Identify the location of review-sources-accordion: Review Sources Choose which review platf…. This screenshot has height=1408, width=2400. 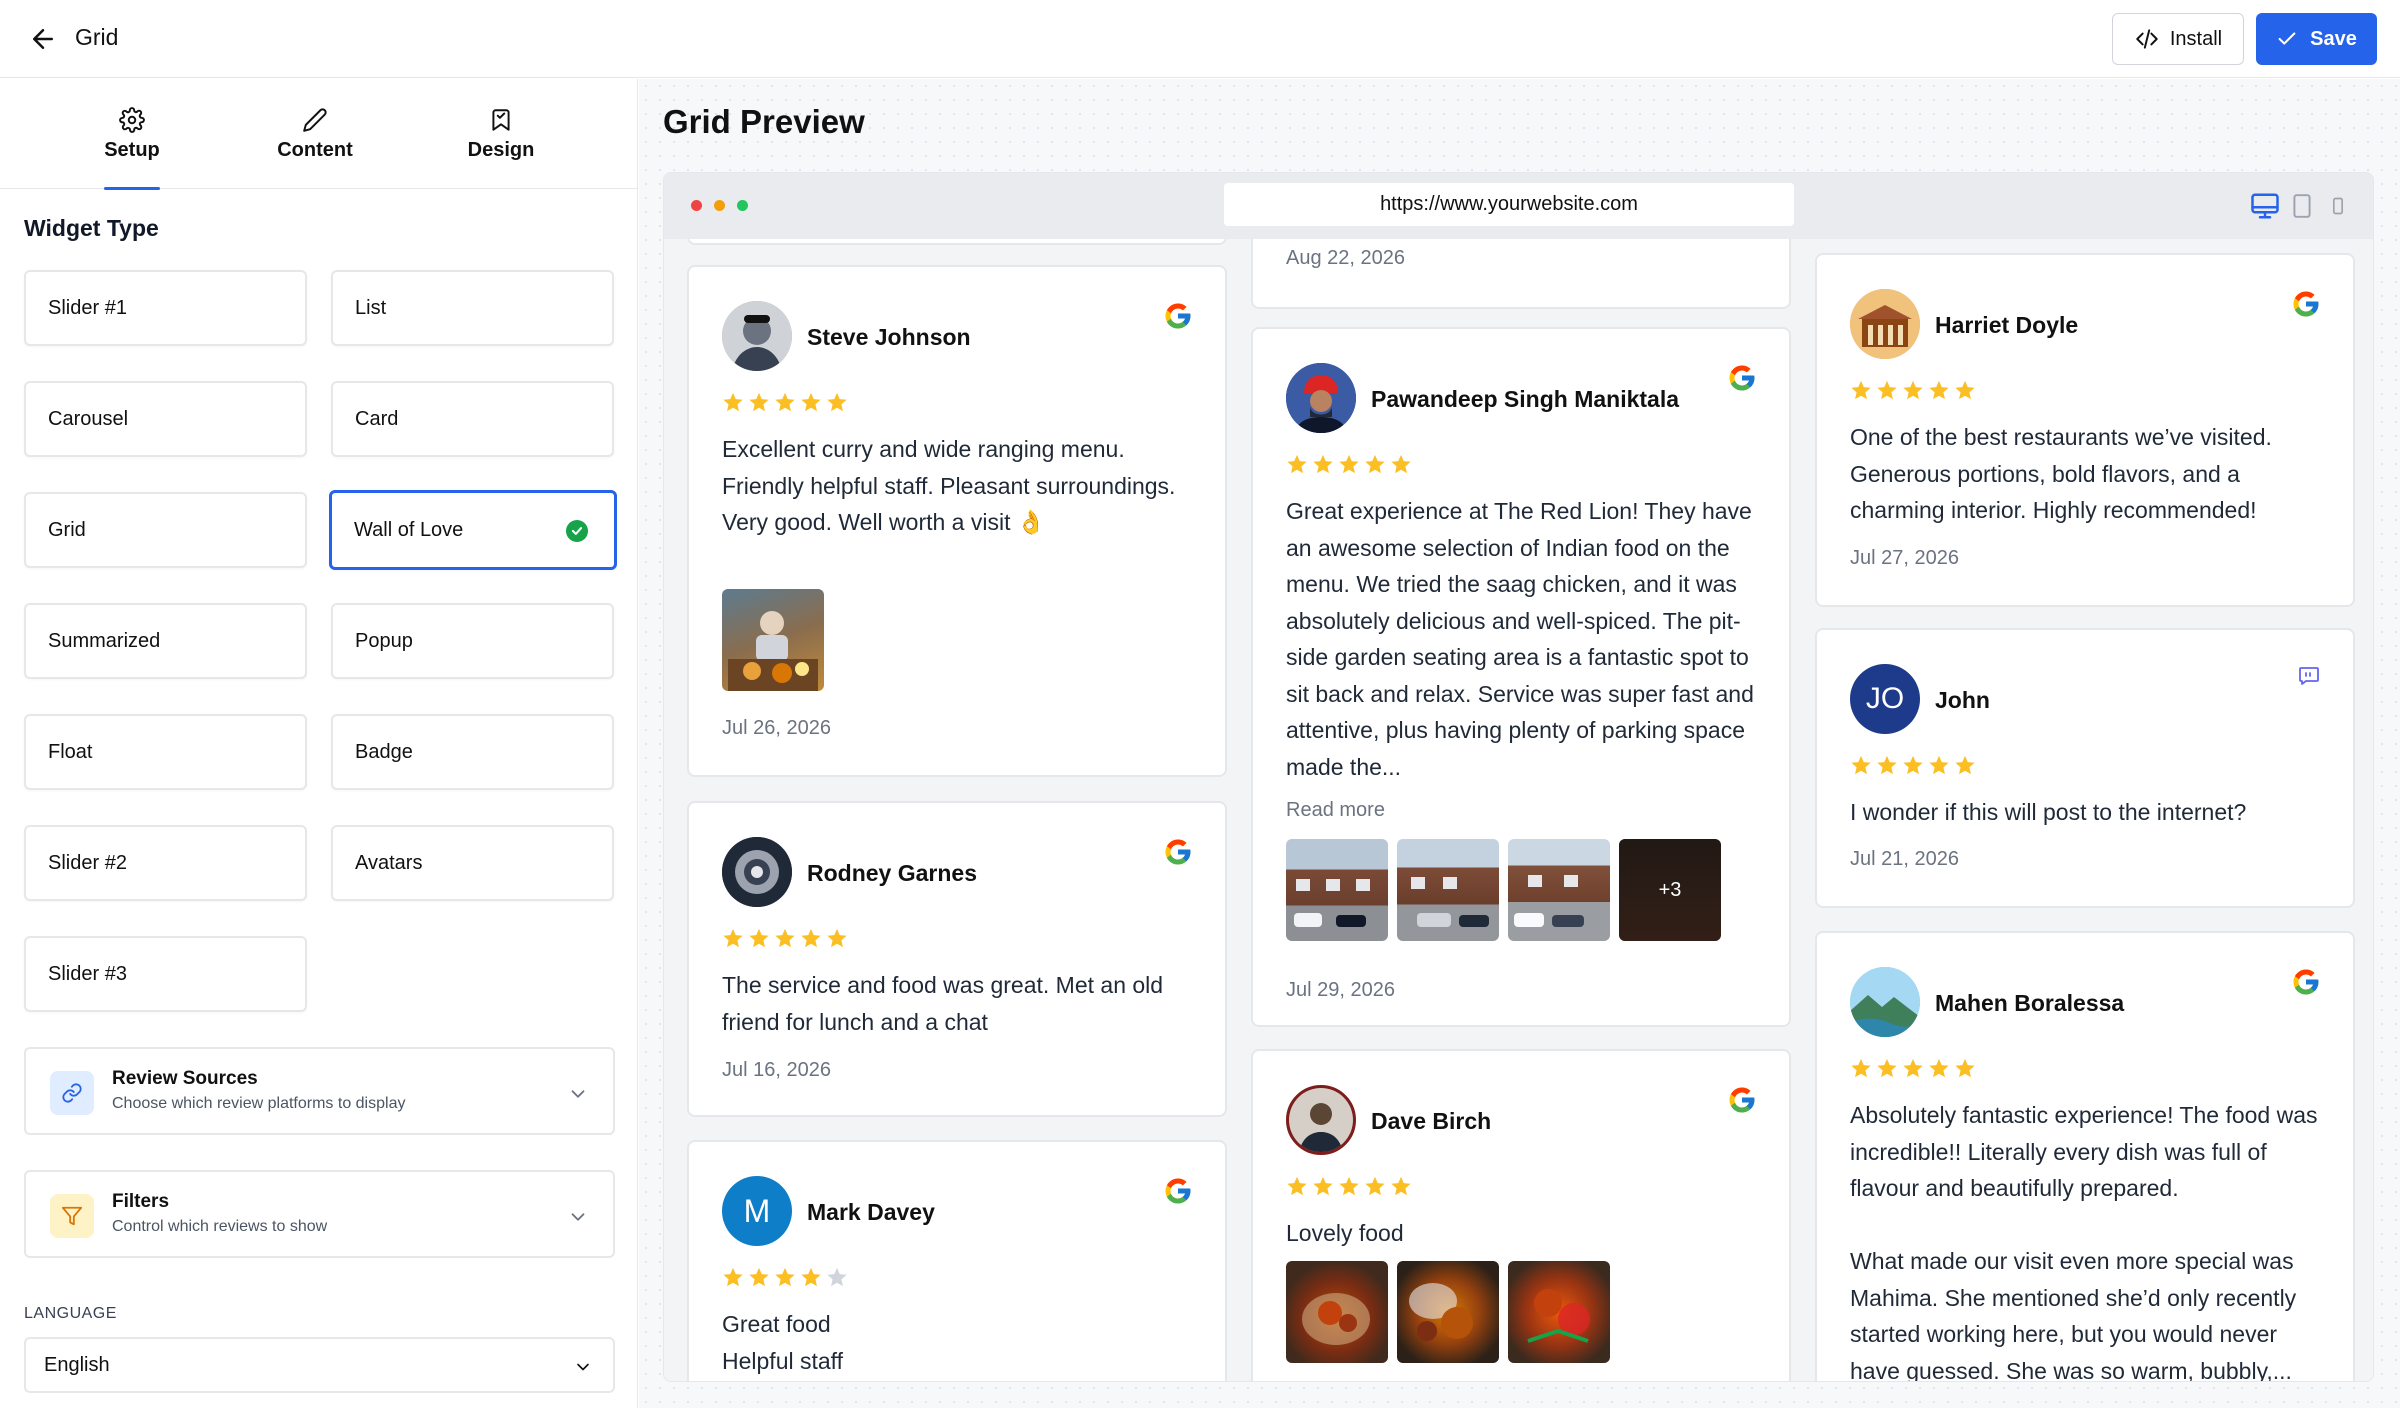
(319, 1091).